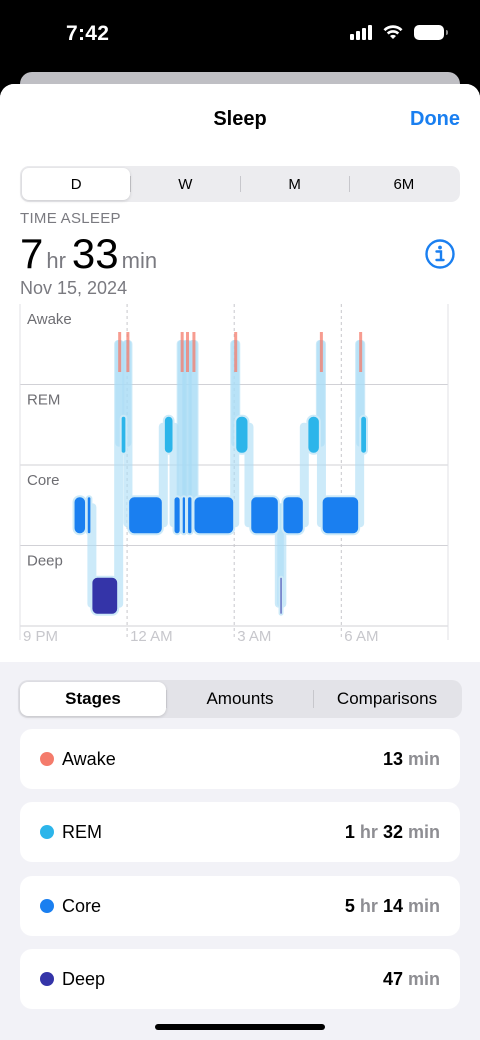 This screenshot has height=1040, width=480. What do you see at coordinates (95, 253) in the screenshot?
I see `minutes-value: 33` at bounding box center [95, 253].